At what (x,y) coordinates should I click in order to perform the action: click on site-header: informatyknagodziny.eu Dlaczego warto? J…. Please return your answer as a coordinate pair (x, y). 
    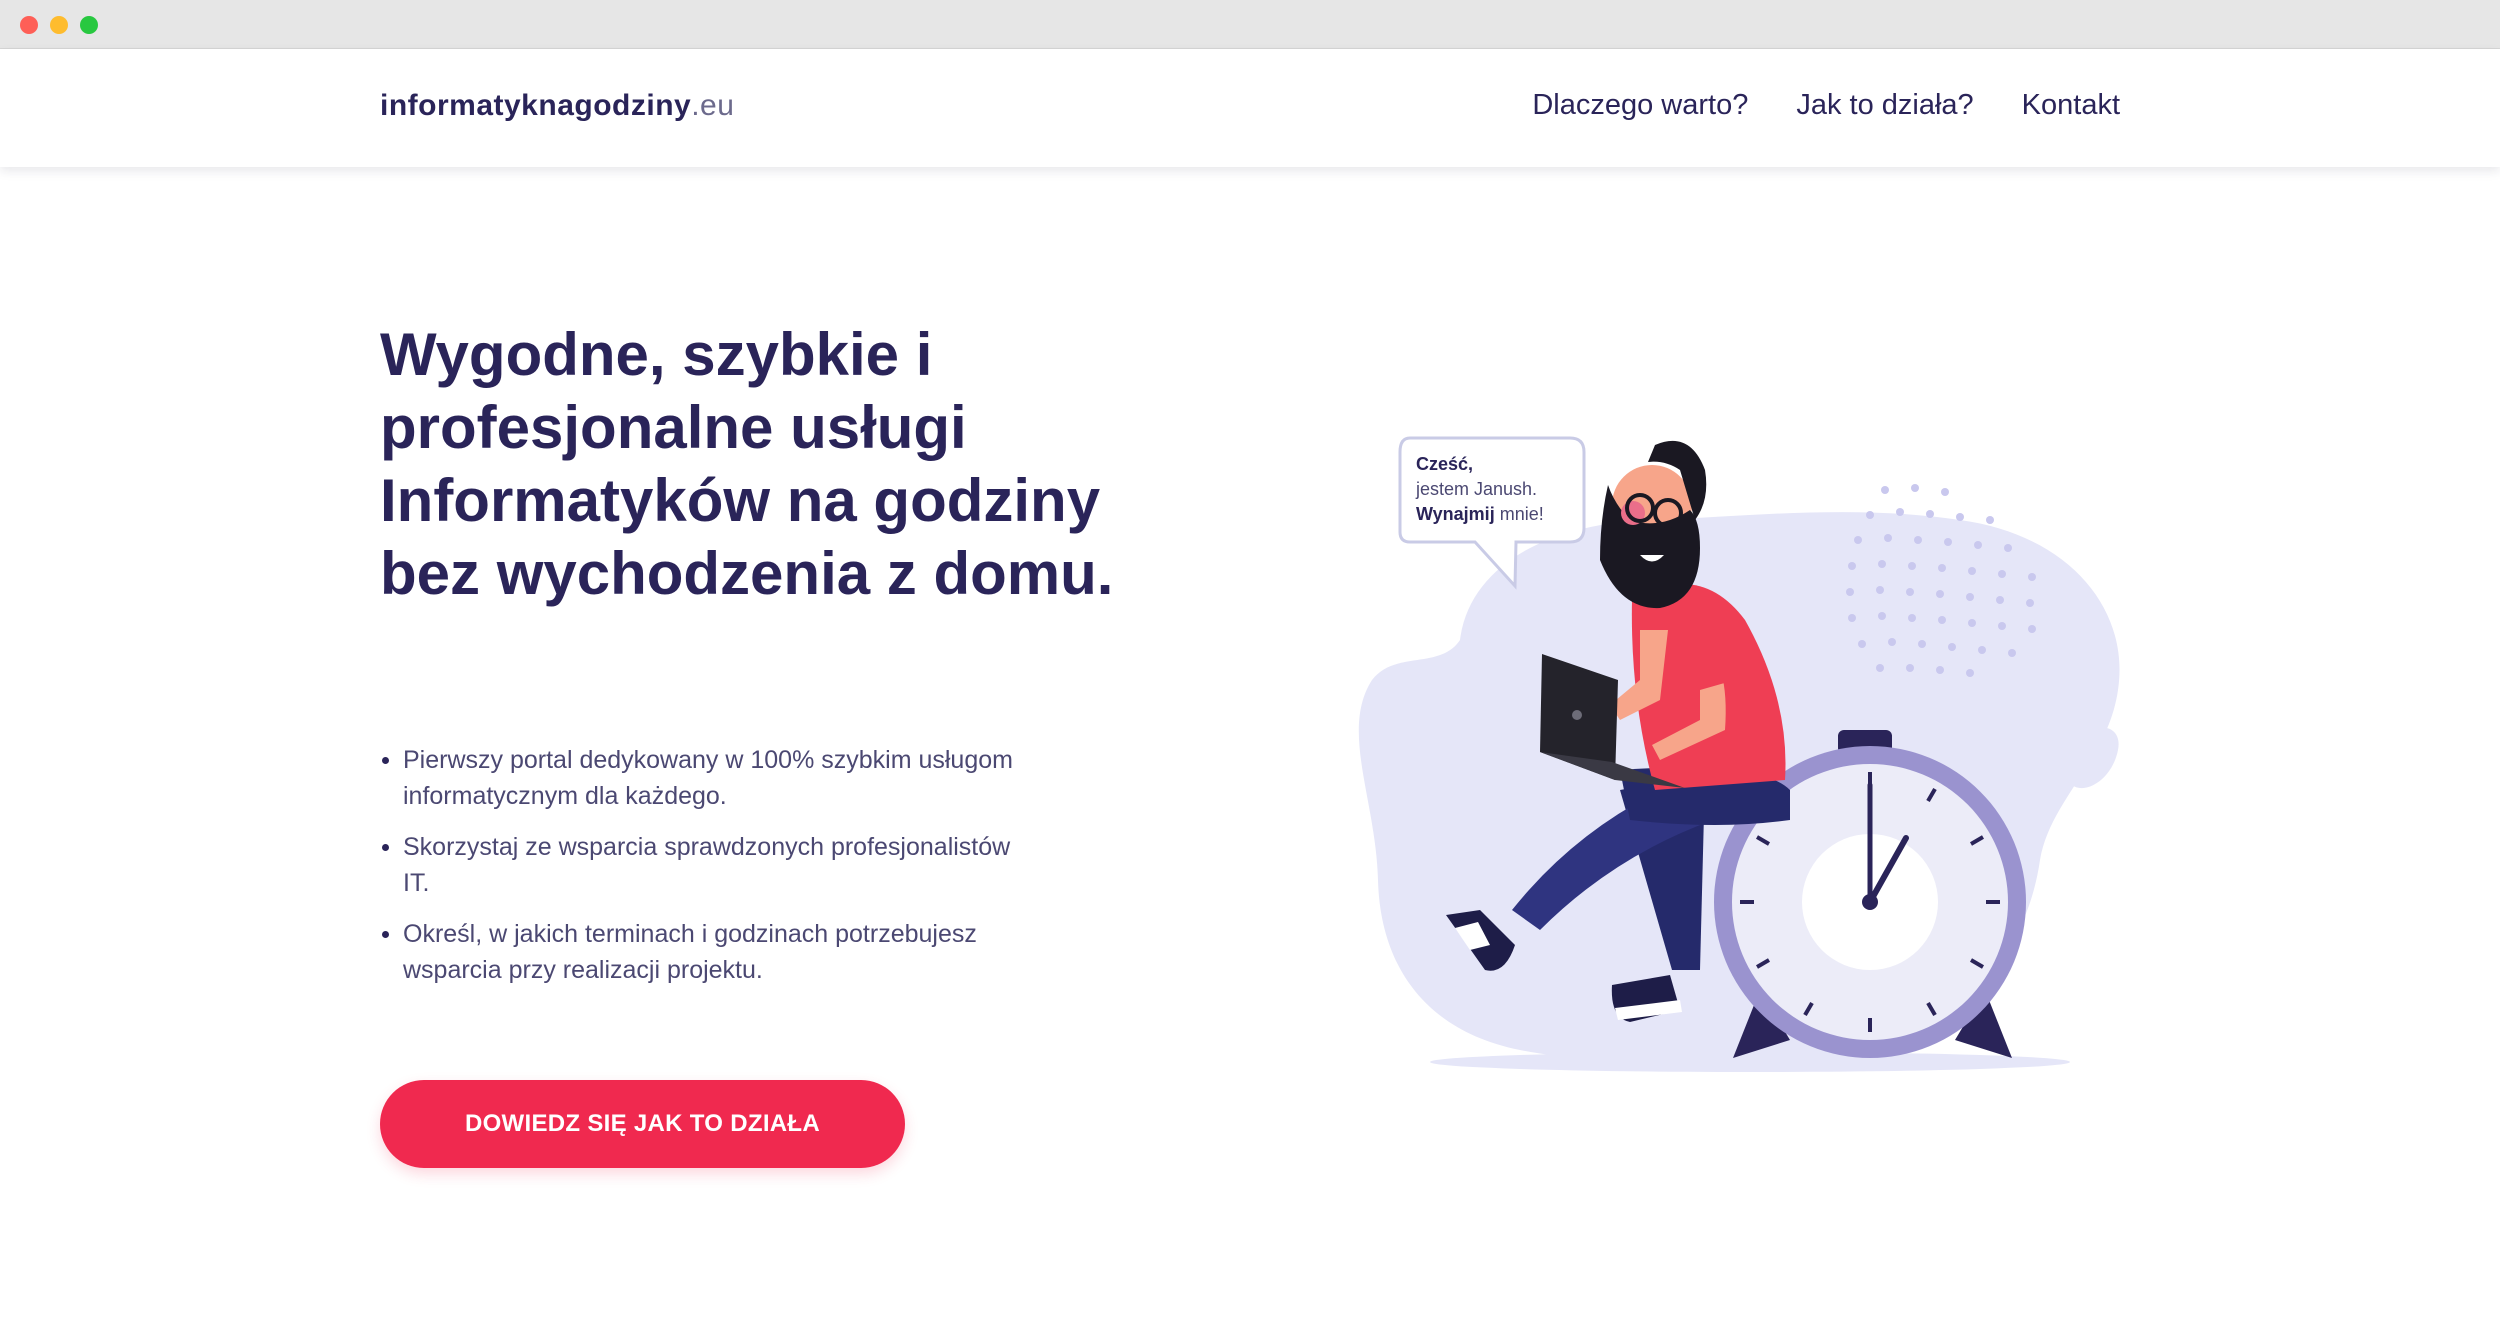
    Looking at the image, I should click on (1250, 108).